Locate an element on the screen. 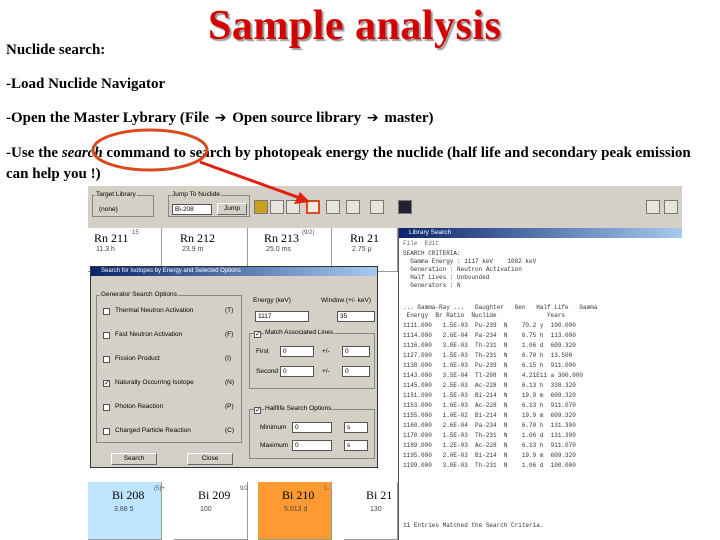  first-label: First is located at coordinates (262, 351).